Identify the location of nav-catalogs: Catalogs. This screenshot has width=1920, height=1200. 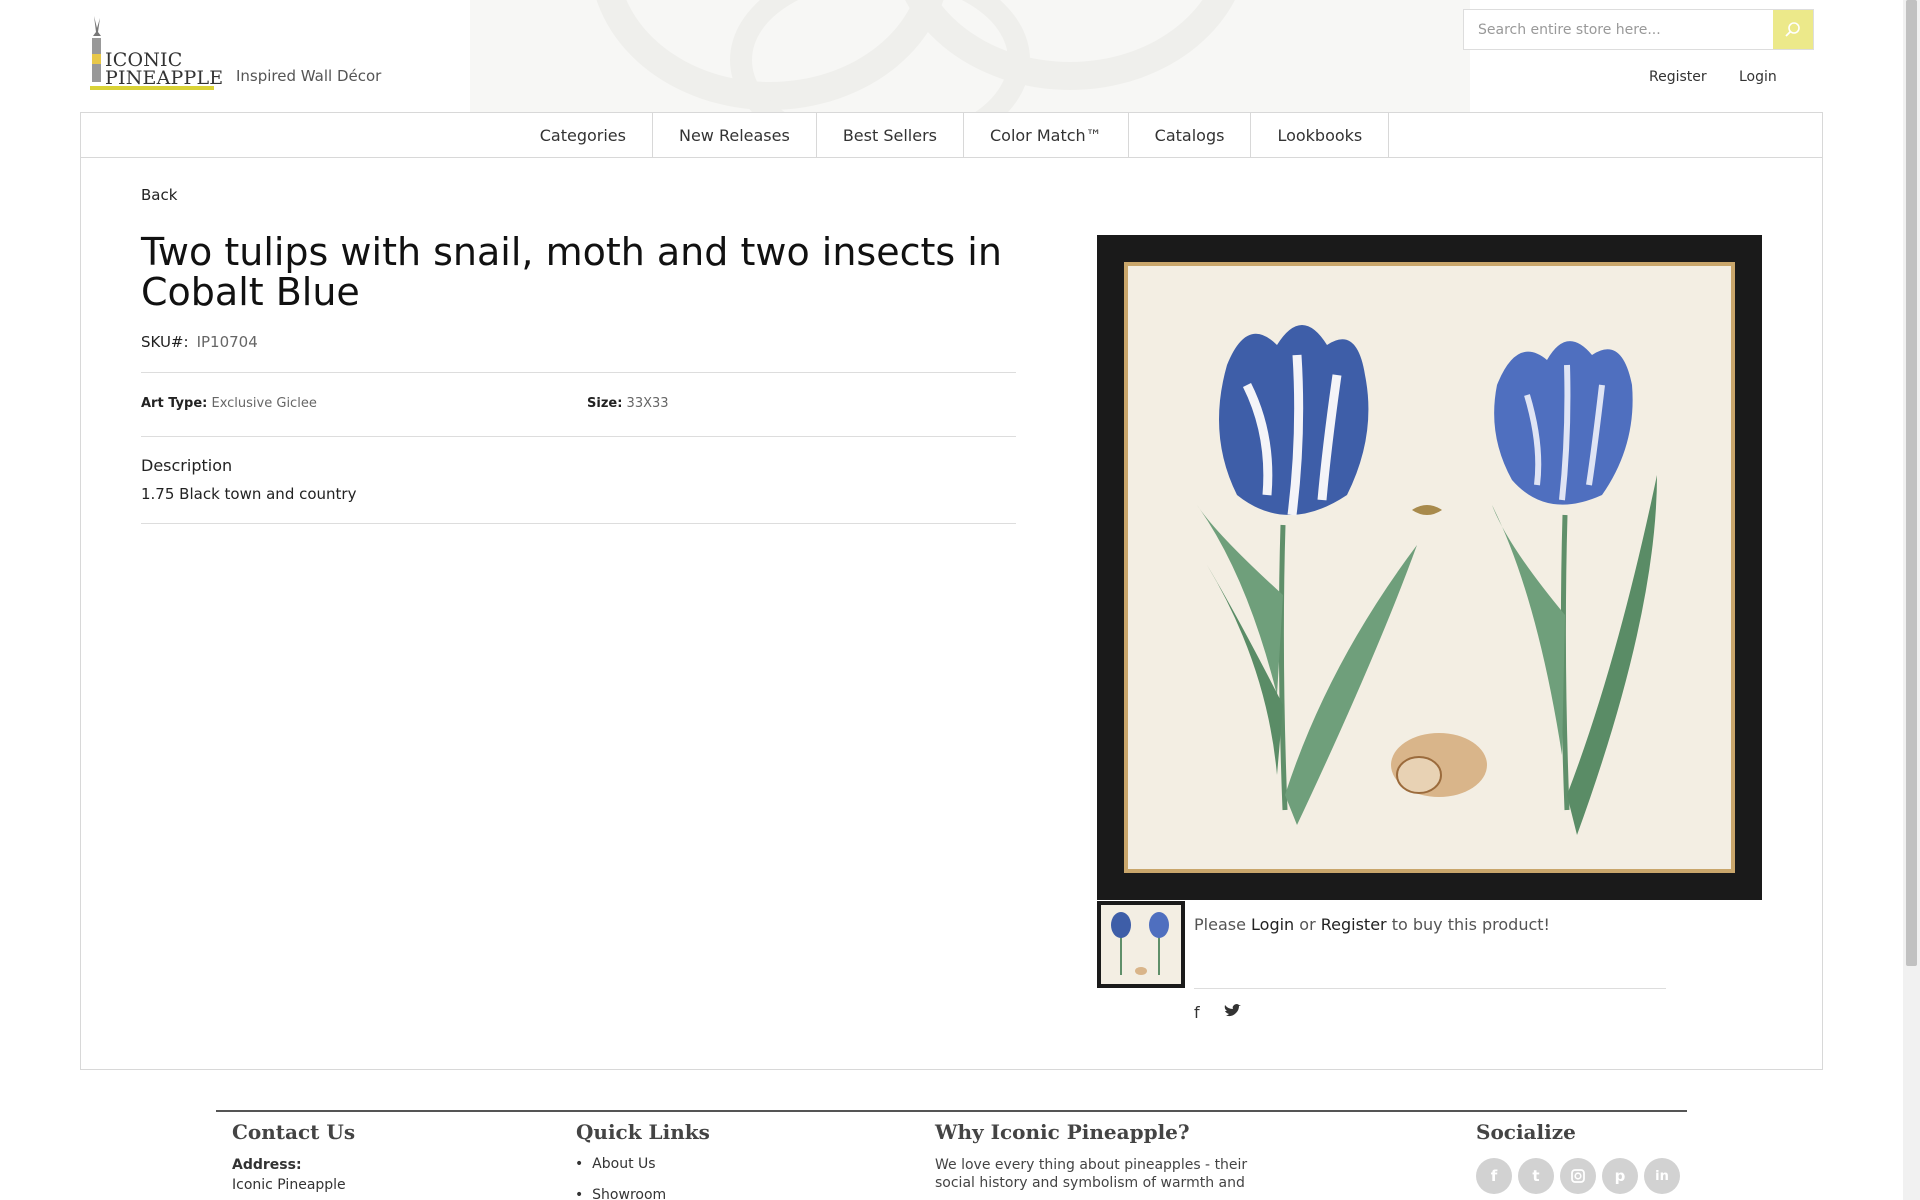
(1190, 135).